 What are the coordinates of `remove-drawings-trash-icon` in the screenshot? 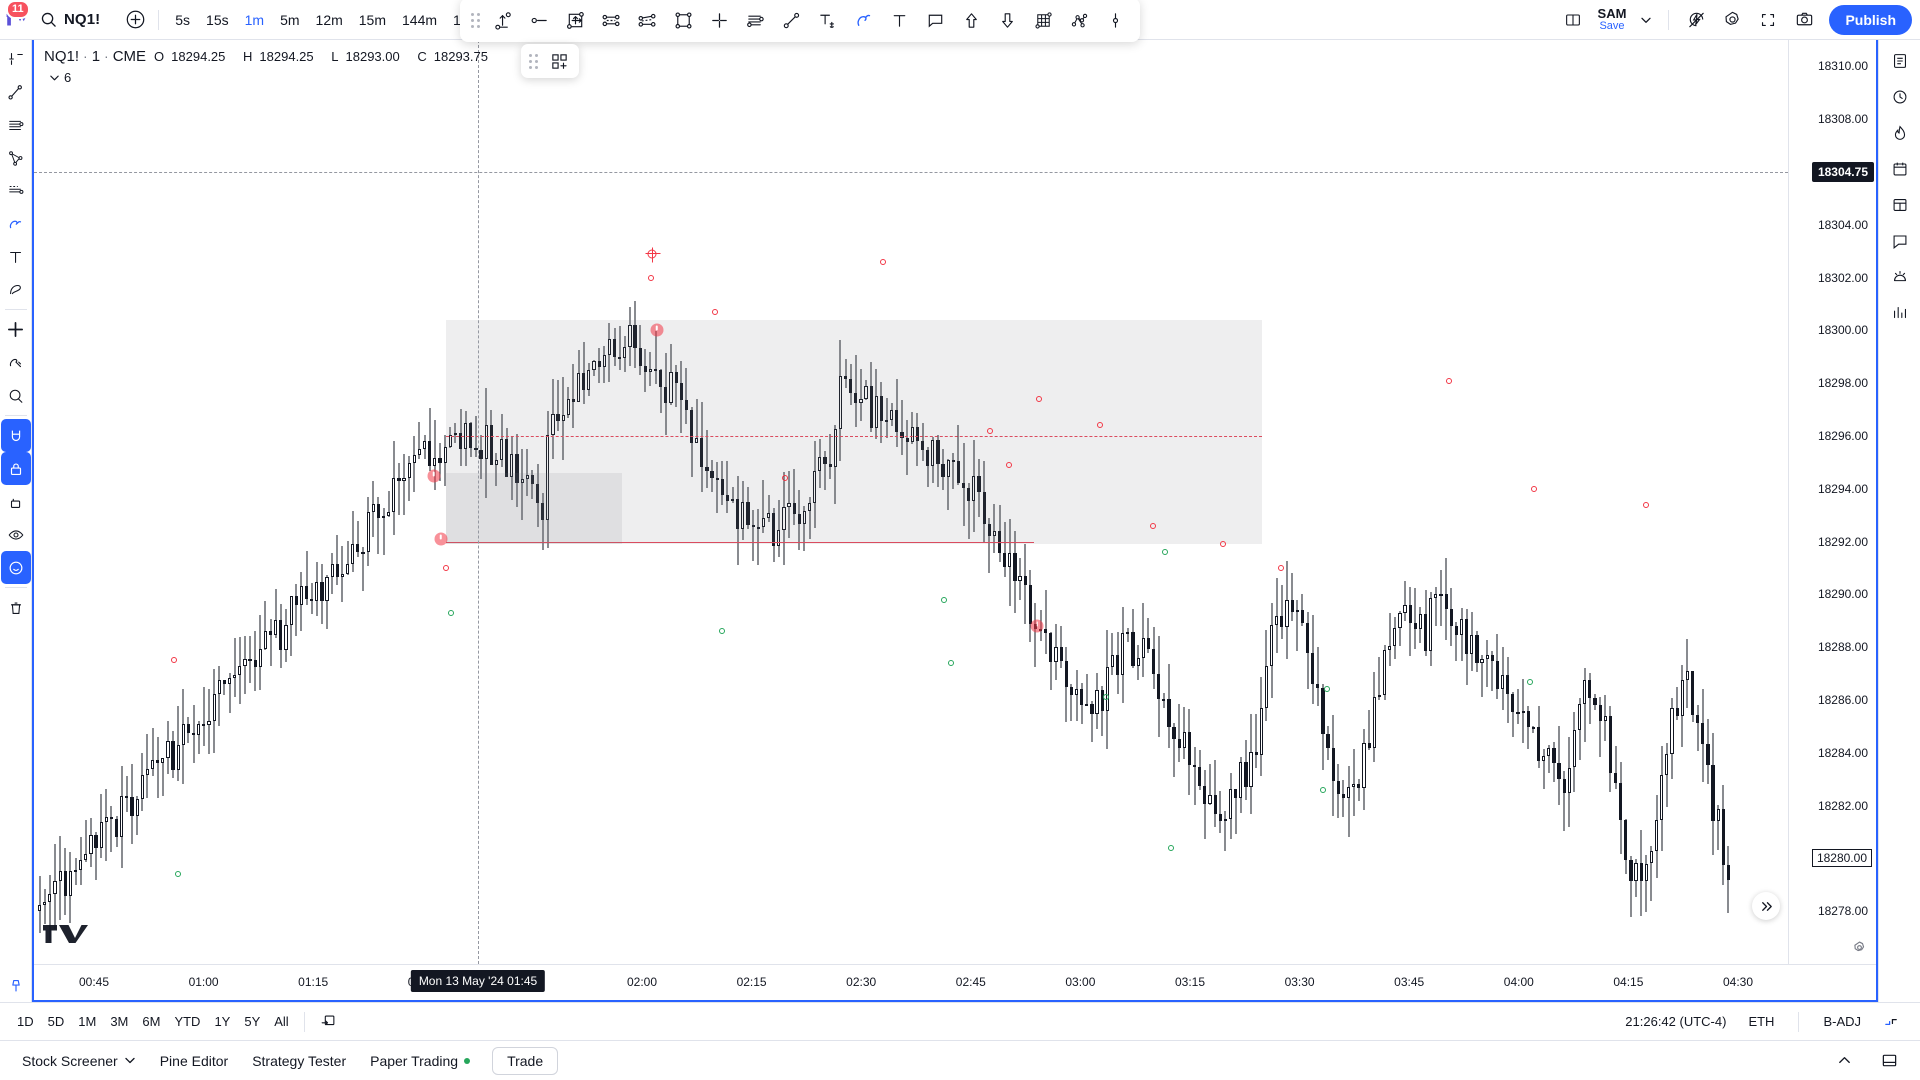 It's located at (16, 607).